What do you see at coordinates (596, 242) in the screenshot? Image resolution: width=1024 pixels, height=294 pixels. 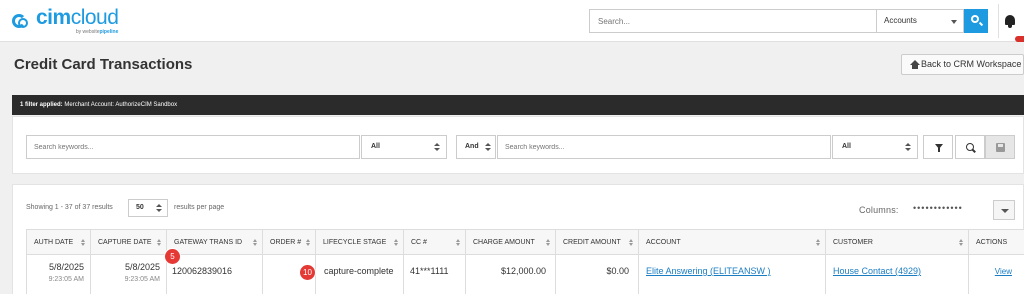 I see `header-credit-amount: CREDIT AMOUNT` at bounding box center [596, 242].